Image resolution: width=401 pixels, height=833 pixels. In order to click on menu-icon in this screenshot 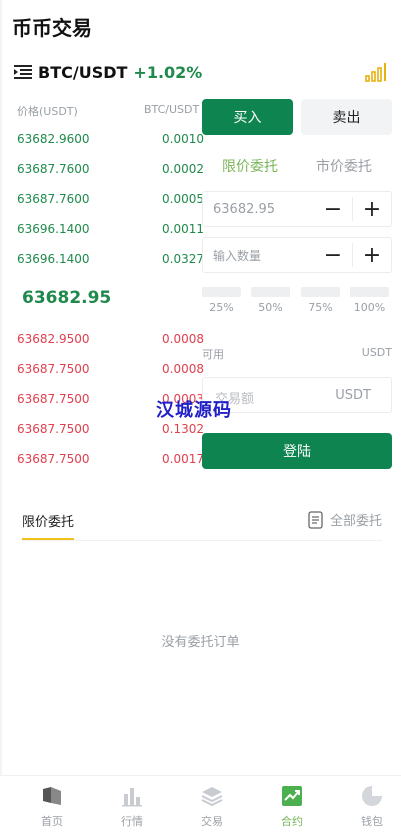, I will do `click(23, 72)`.